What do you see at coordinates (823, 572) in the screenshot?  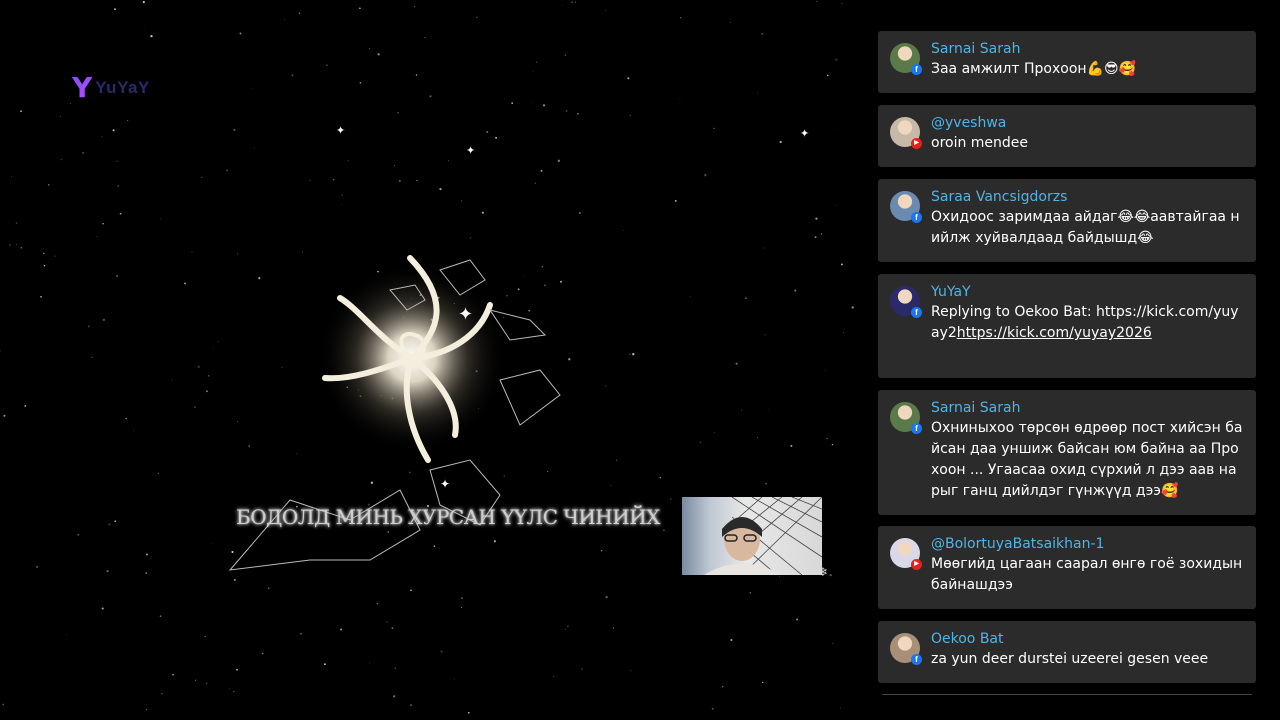 I see `sparkle-icon: ❄` at bounding box center [823, 572].